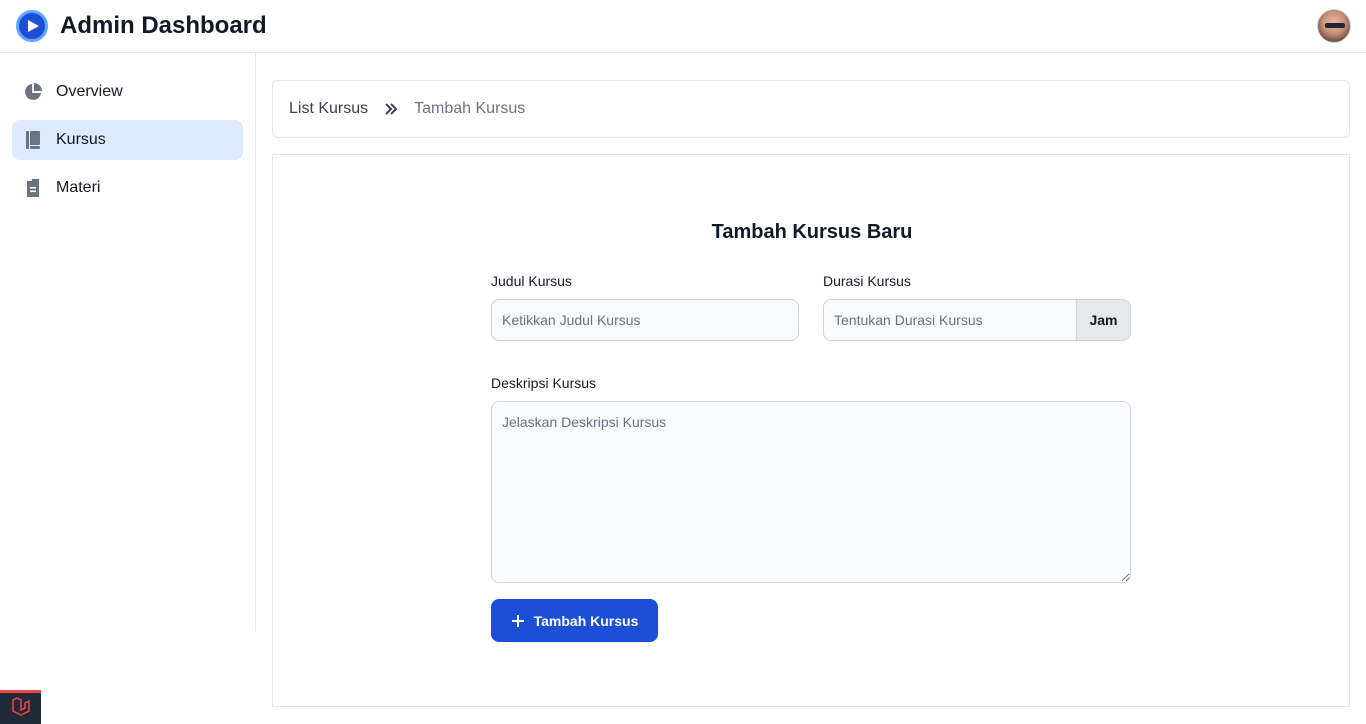 This screenshot has width=1366, height=724. I want to click on breadcrumb-current: Tambah Kursus, so click(470, 108).